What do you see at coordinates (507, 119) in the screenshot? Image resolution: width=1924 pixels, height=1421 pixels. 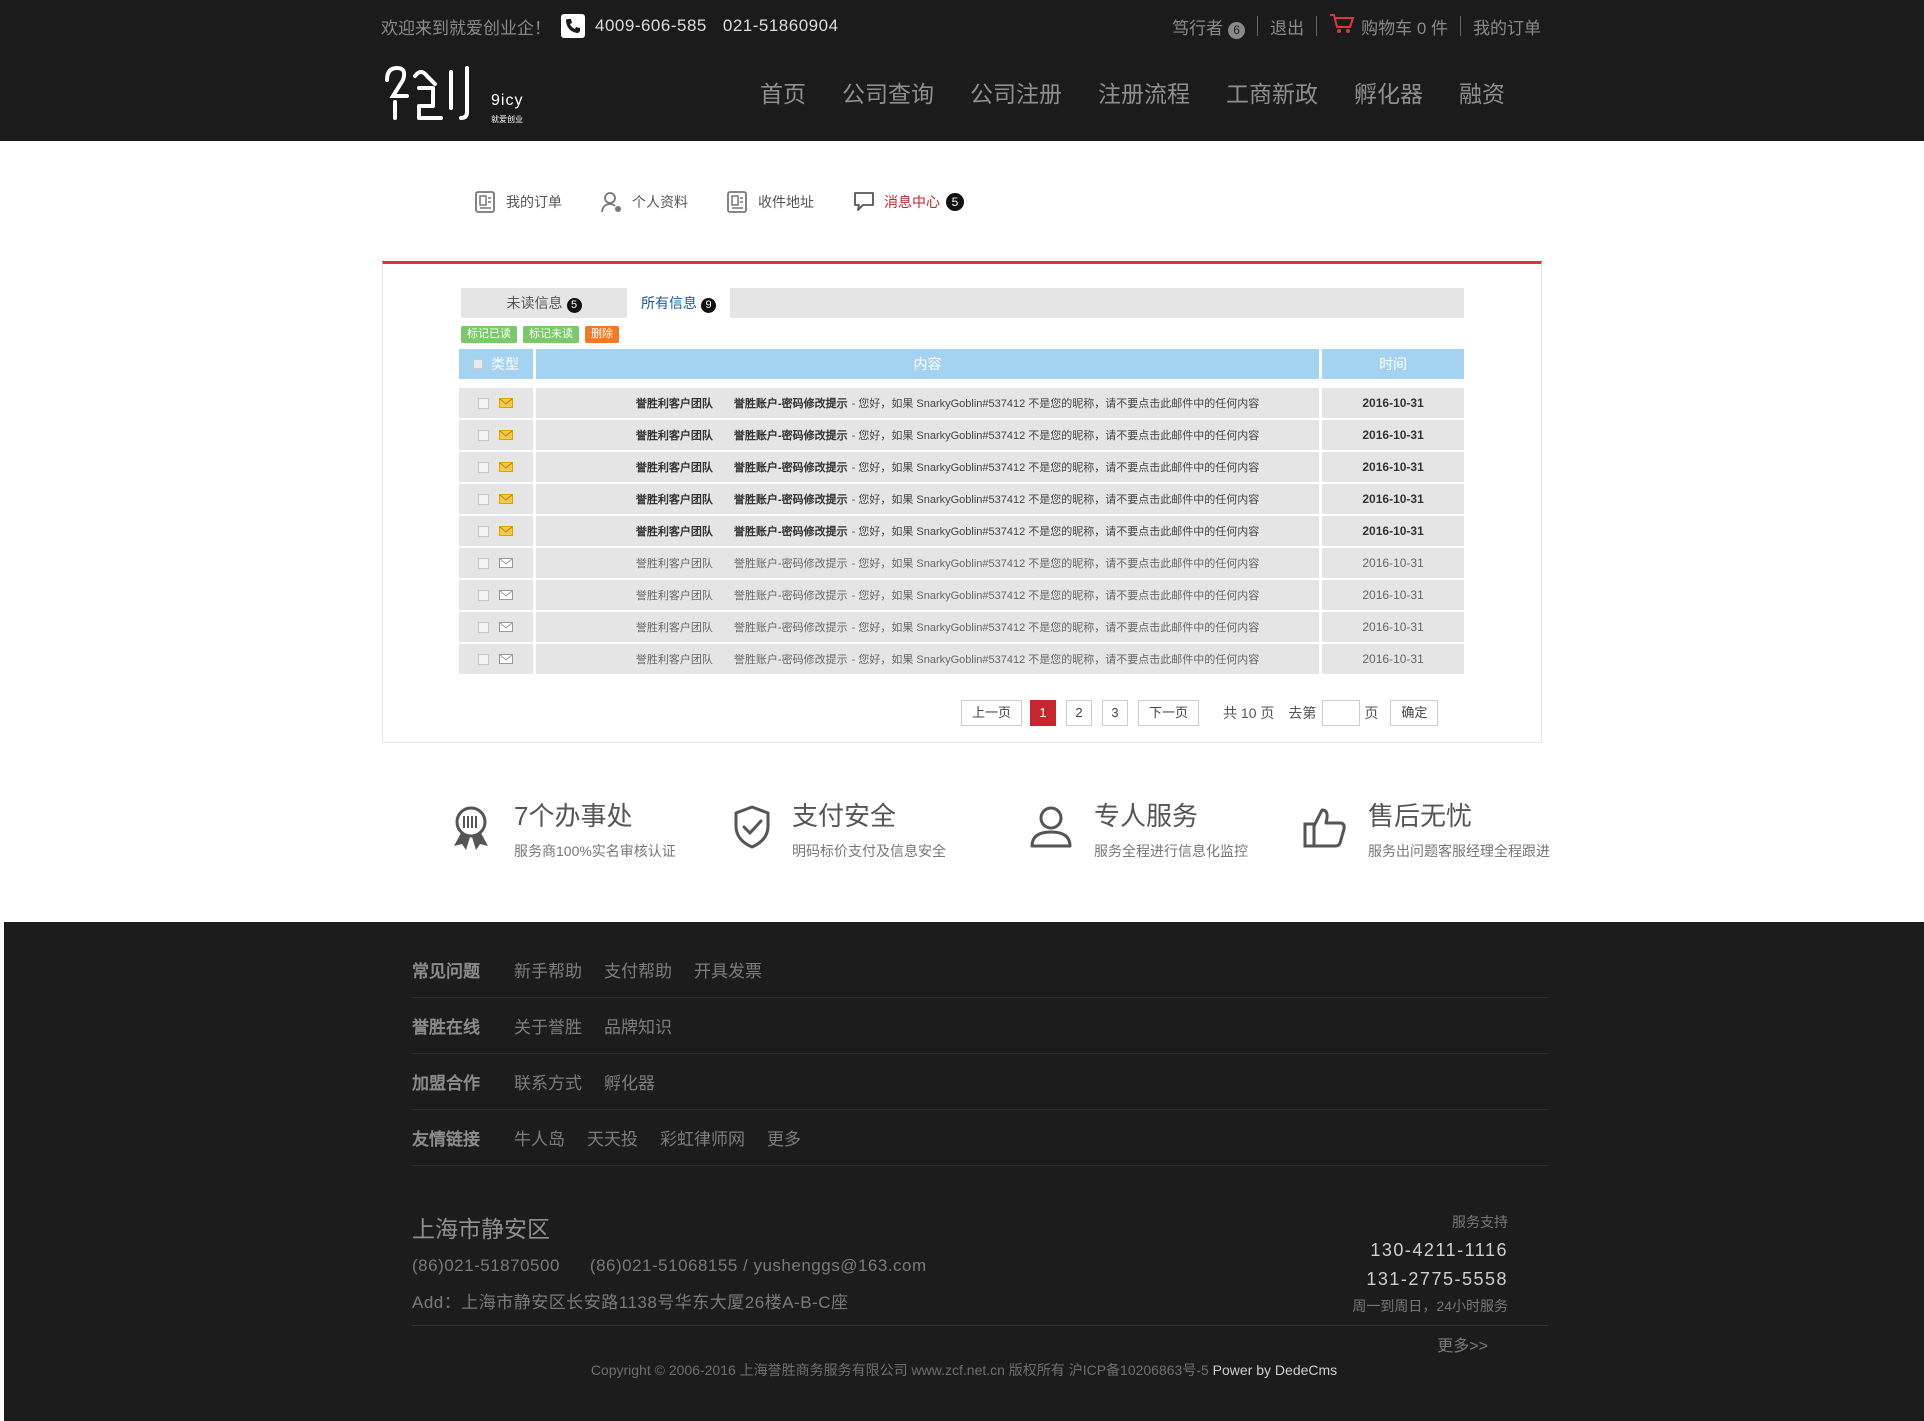 I see `logo-tagline: 就爱创业` at bounding box center [507, 119].